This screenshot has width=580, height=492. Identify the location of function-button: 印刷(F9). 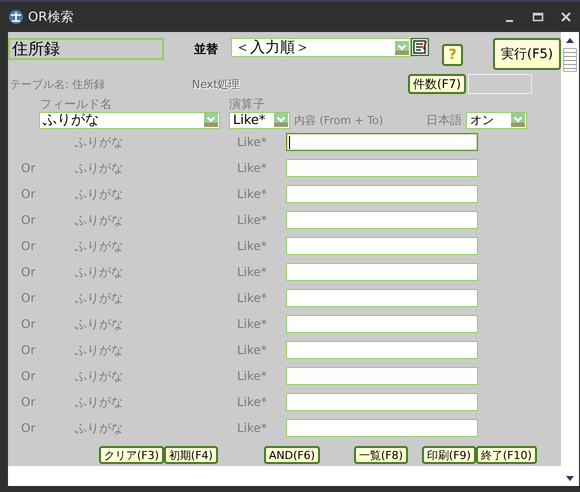
(449, 455).